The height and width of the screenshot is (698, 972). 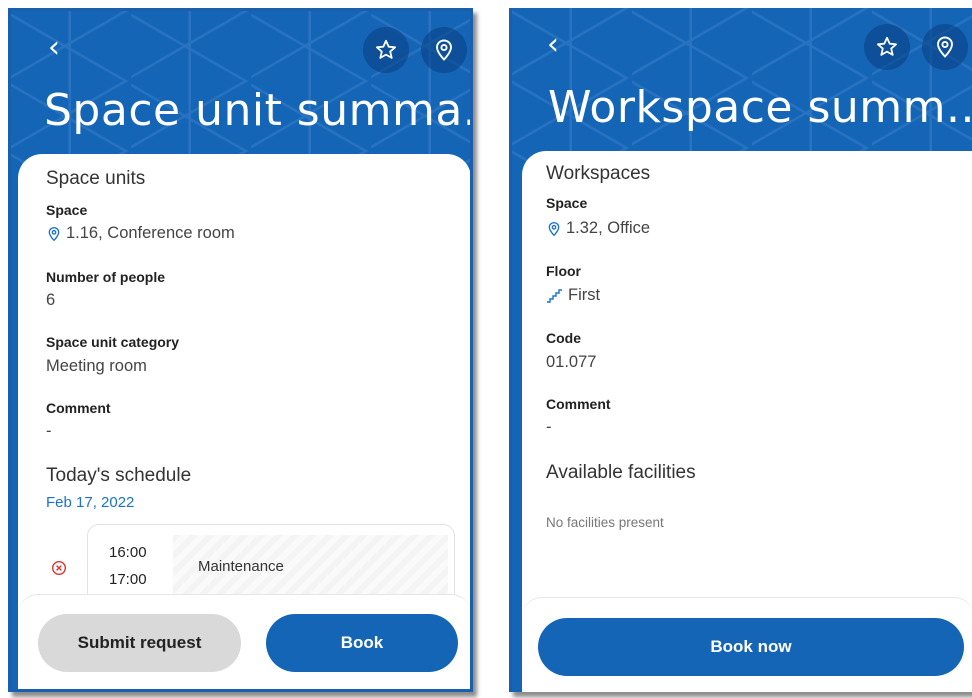 I want to click on facilities-title: Available facilities, so click(x=621, y=472).